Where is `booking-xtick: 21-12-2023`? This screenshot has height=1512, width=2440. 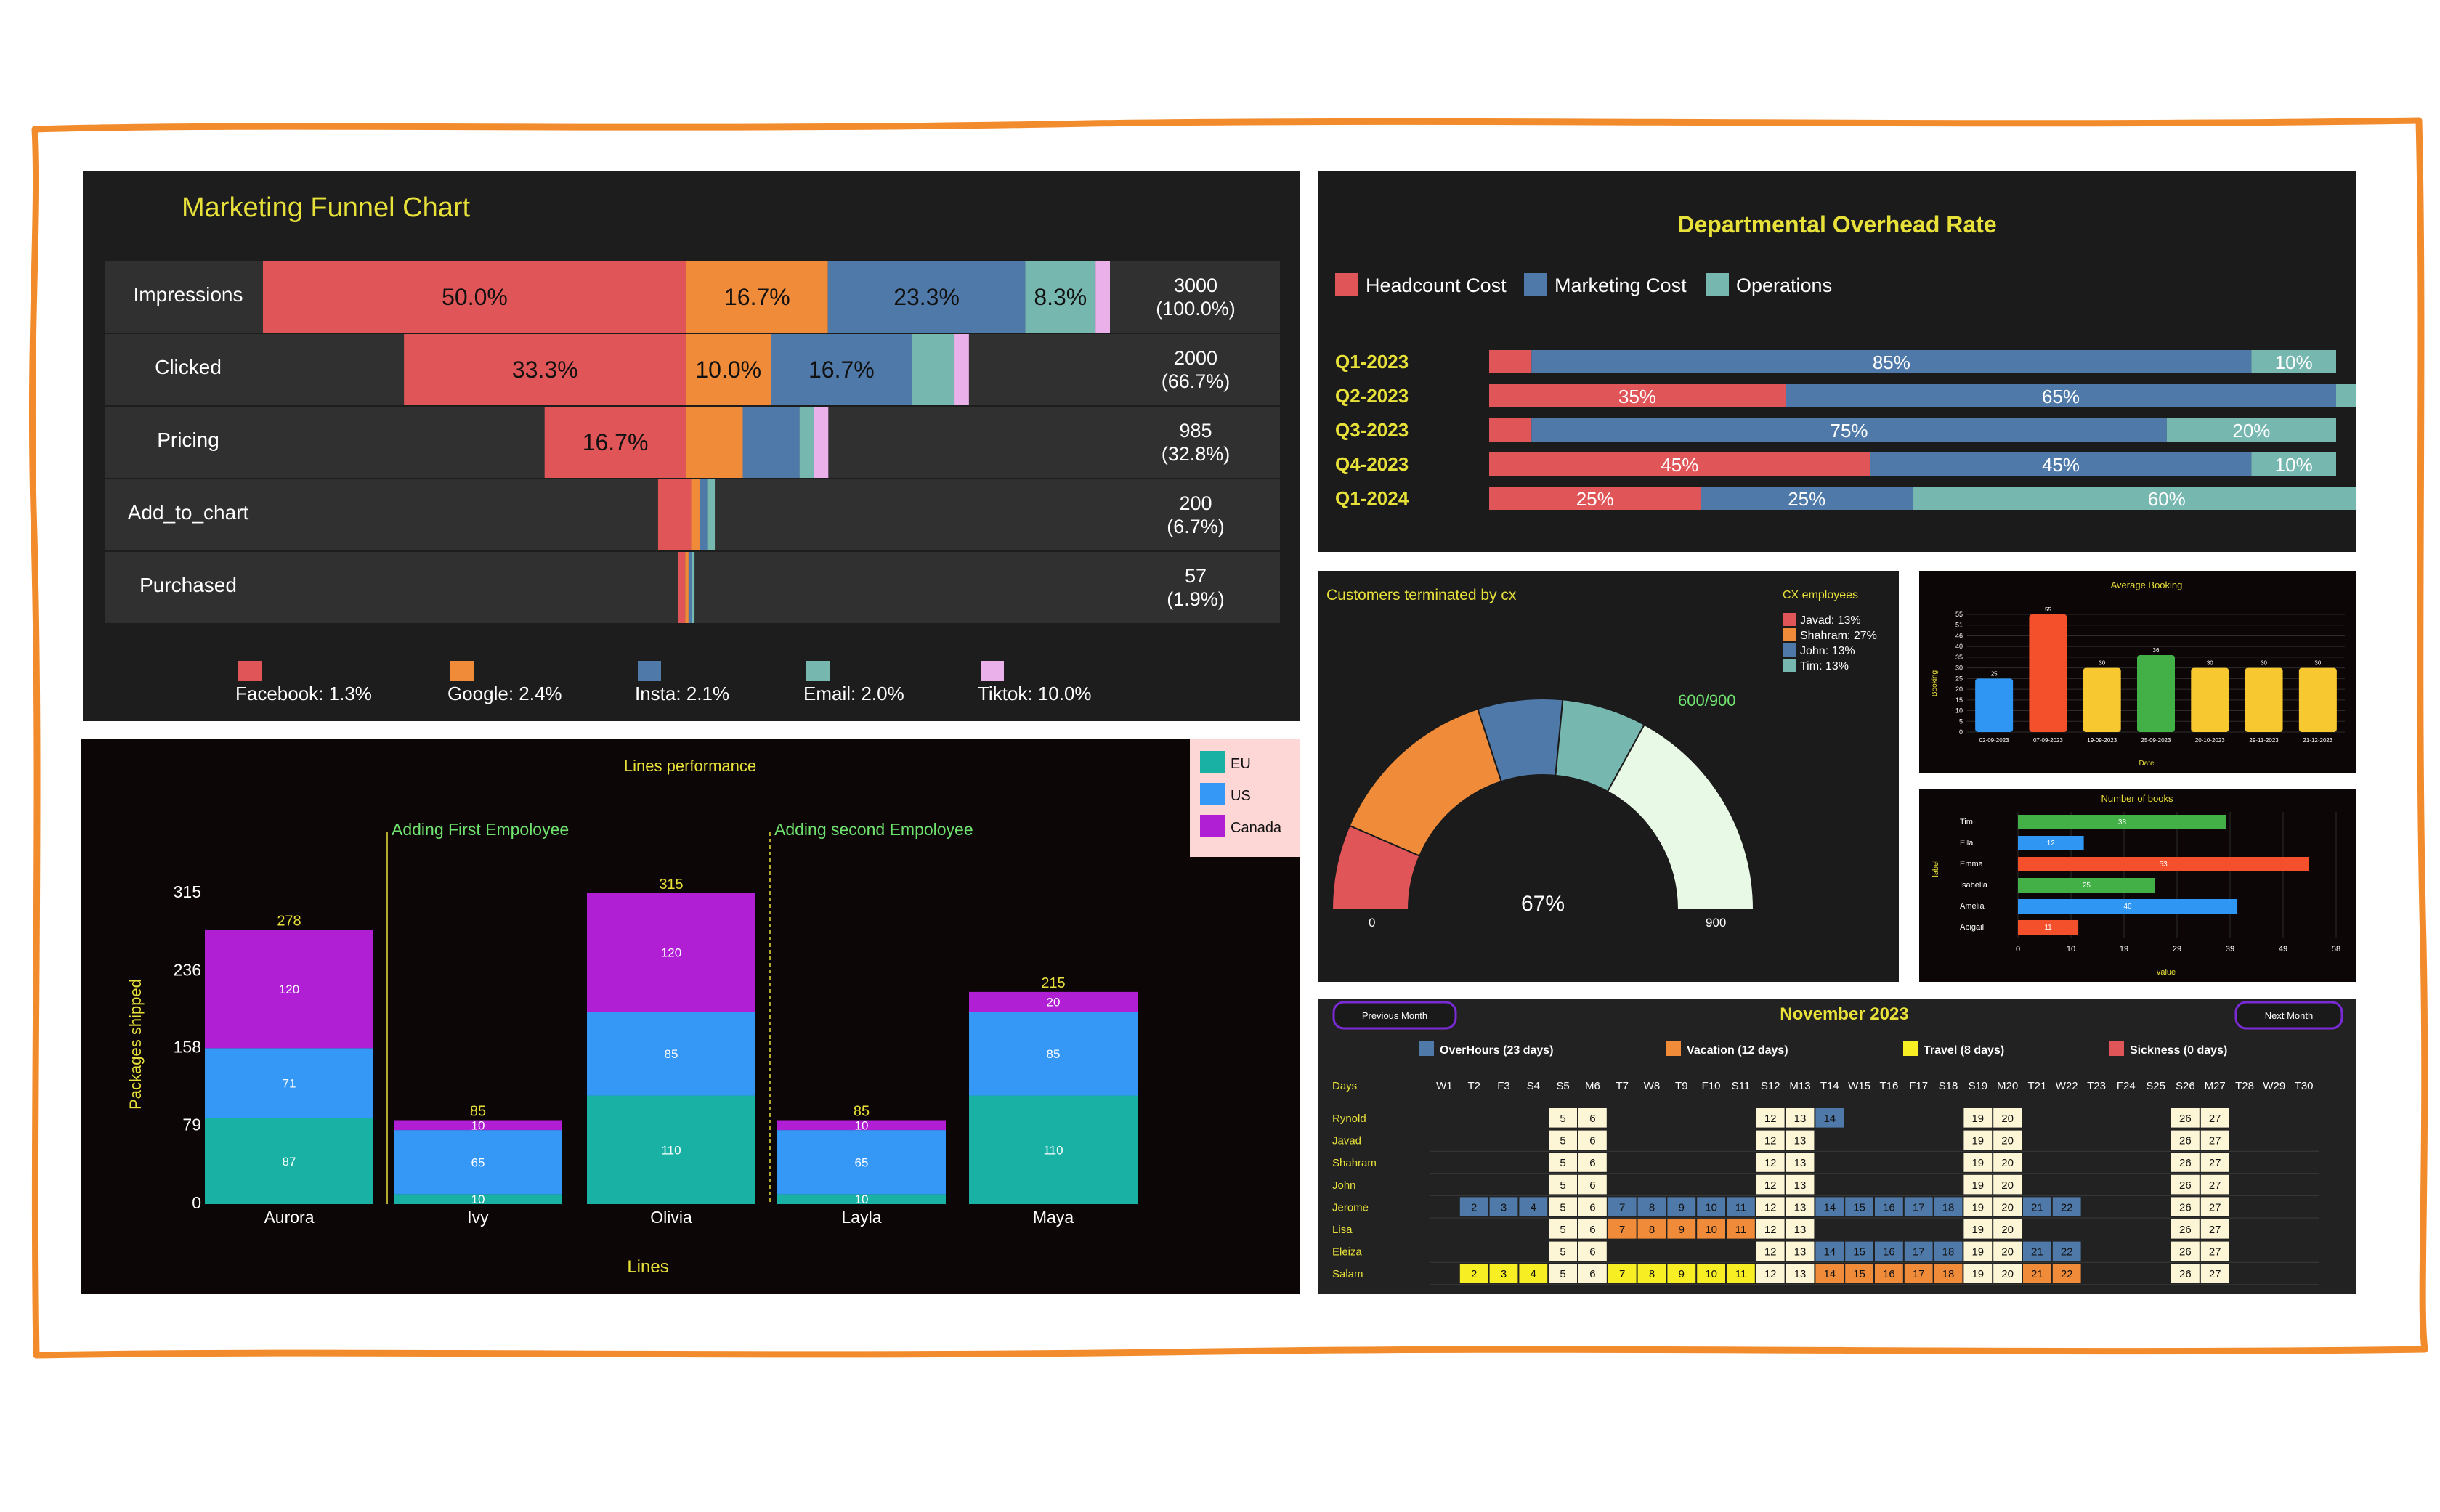
booking-xtick: 21-12-2023 is located at coordinates (2317, 740).